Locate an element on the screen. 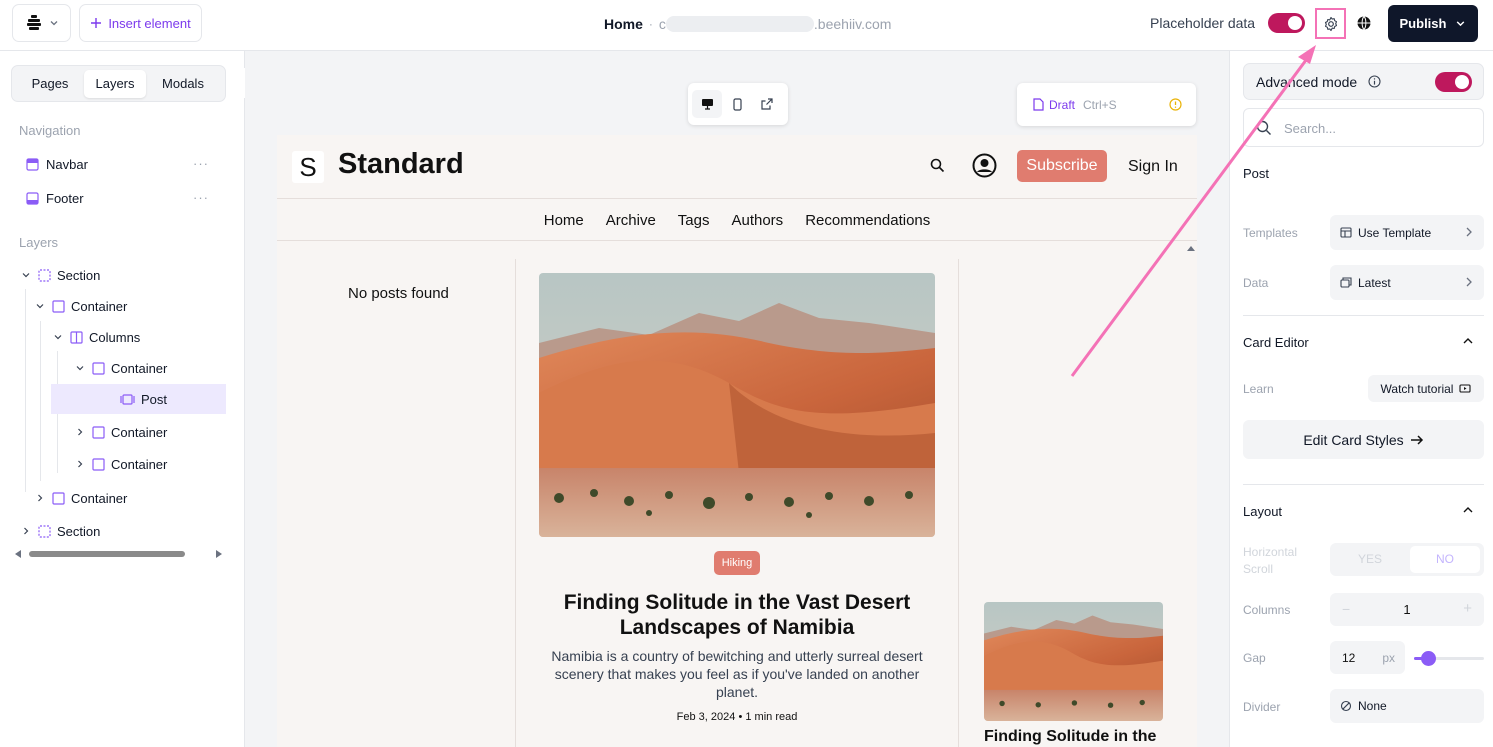 This screenshot has width=1493, height=747. gap-value: 12 is located at coordinates (1349, 658).